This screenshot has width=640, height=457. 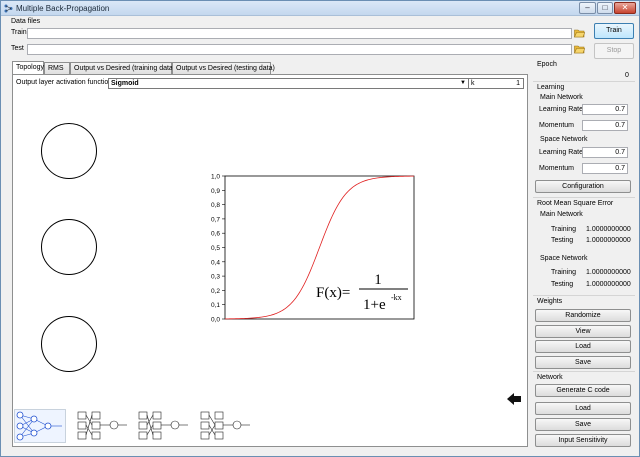 What do you see at coordinates (17, 48) in the screenshot?
I see `test-label: Test` at bounding box center [17, 48].